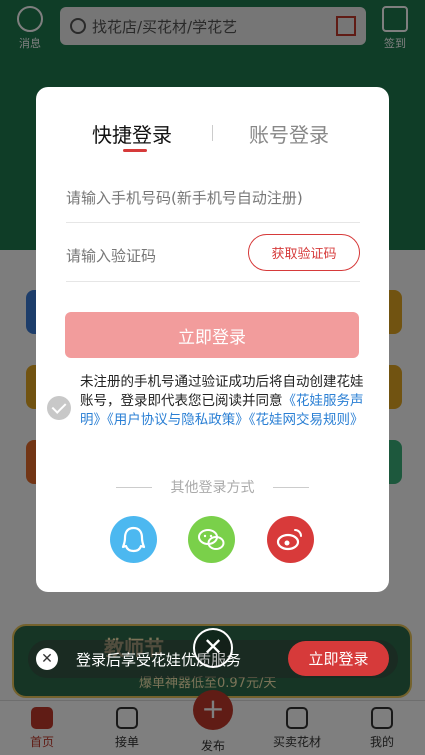  What do you see at coordinates (212, 335) in the screenshot?
I see `login-button: 立即登录` at bounding box center [212, 335].